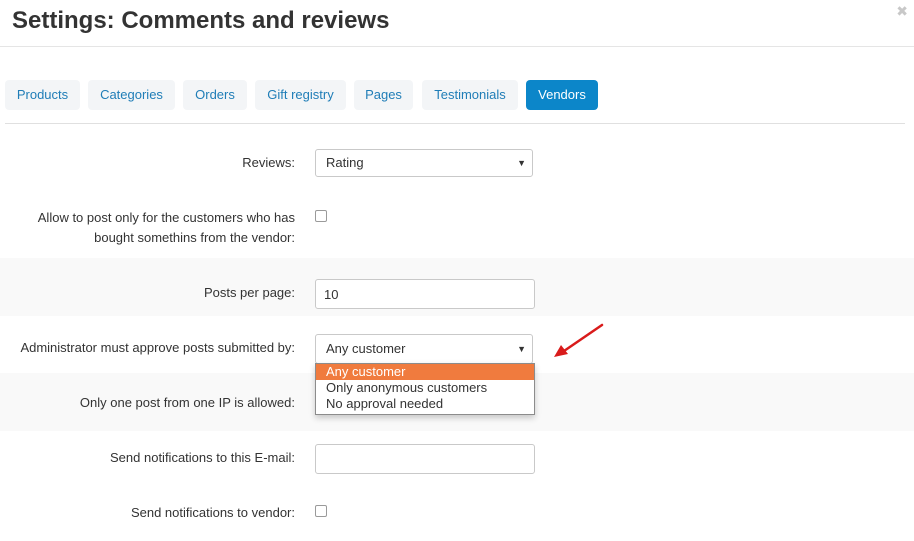 Image resolution: width=914 pixels, height=541 pixels. What do you see at coordinates (425, 294) in the screenshot?
I see `posts-per-page-input` at bounding box center [425, 294].